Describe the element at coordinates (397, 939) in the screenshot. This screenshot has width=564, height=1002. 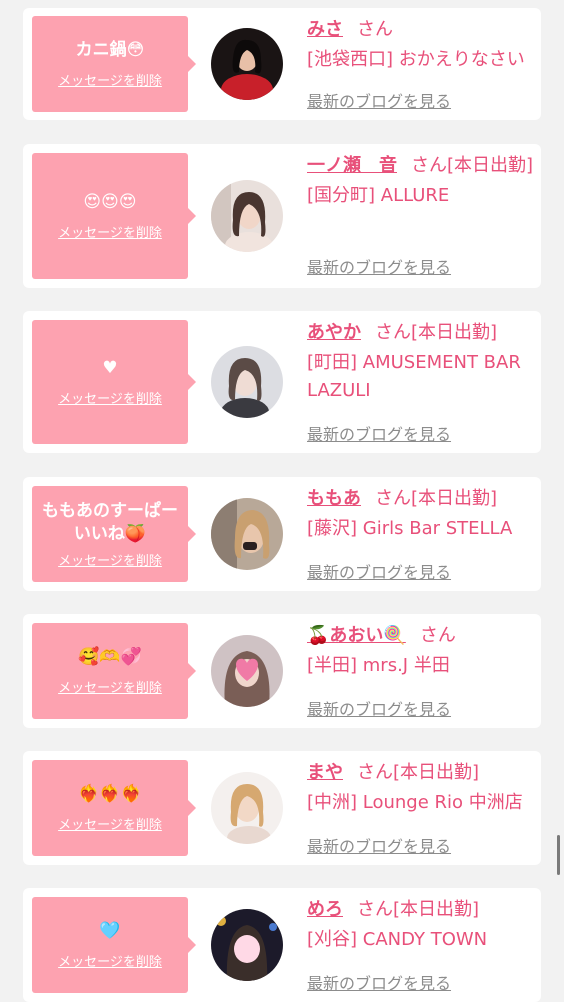
I see `shop-text: [刈谷] CANDY TOWN` at that location.